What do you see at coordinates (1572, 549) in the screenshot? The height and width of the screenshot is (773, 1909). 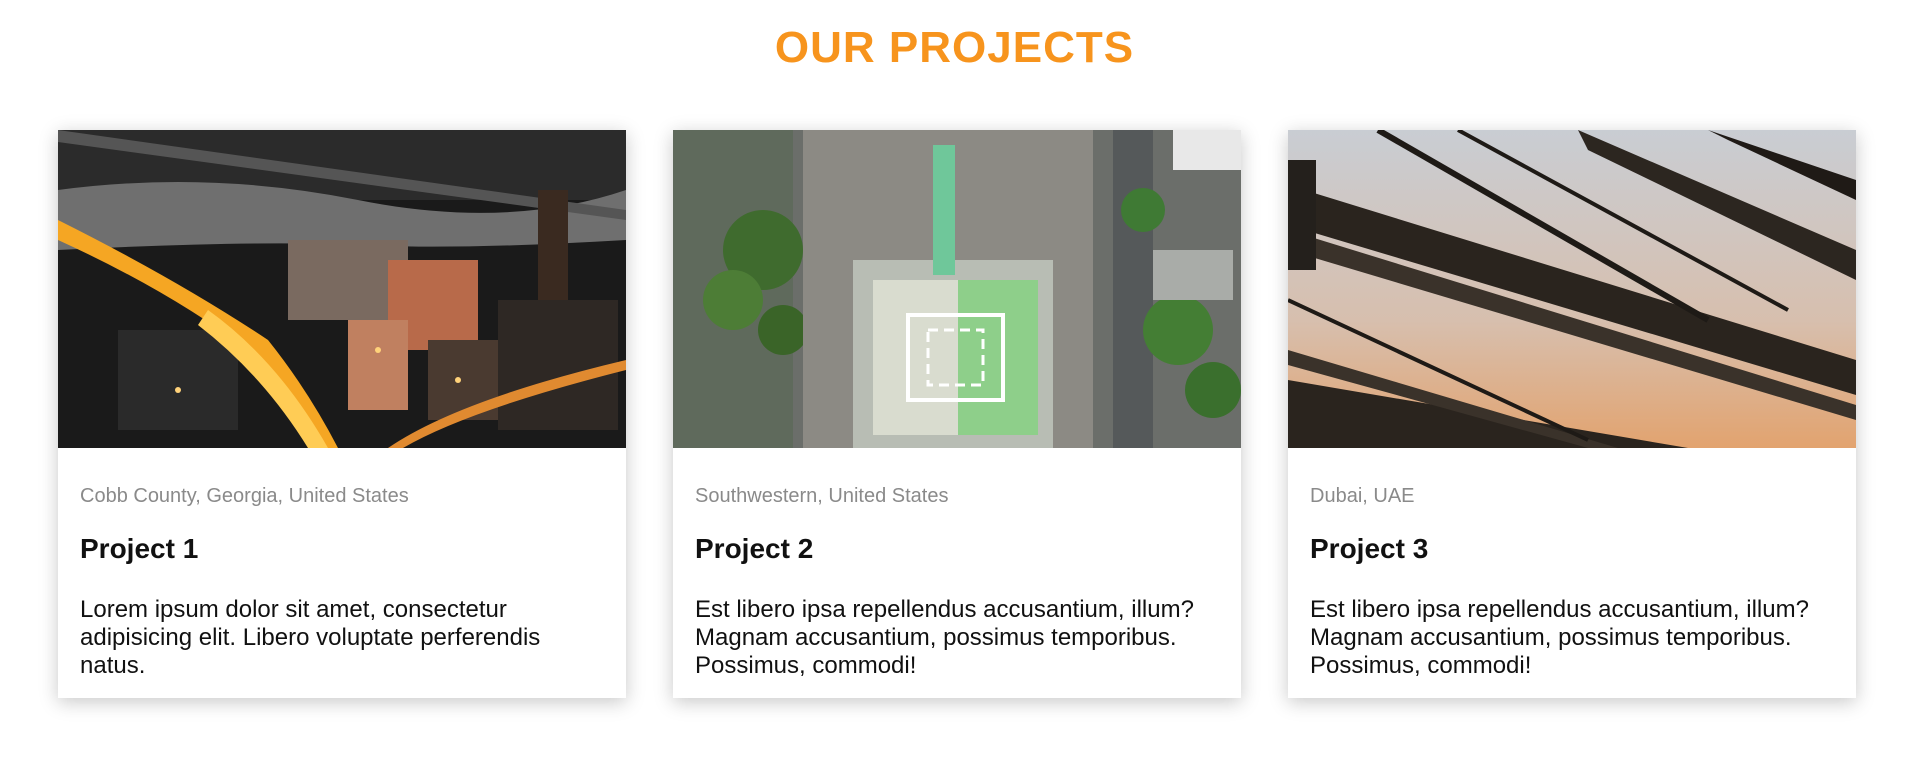 I see `project-title: Project 3` at bounding box center [1572, 549].